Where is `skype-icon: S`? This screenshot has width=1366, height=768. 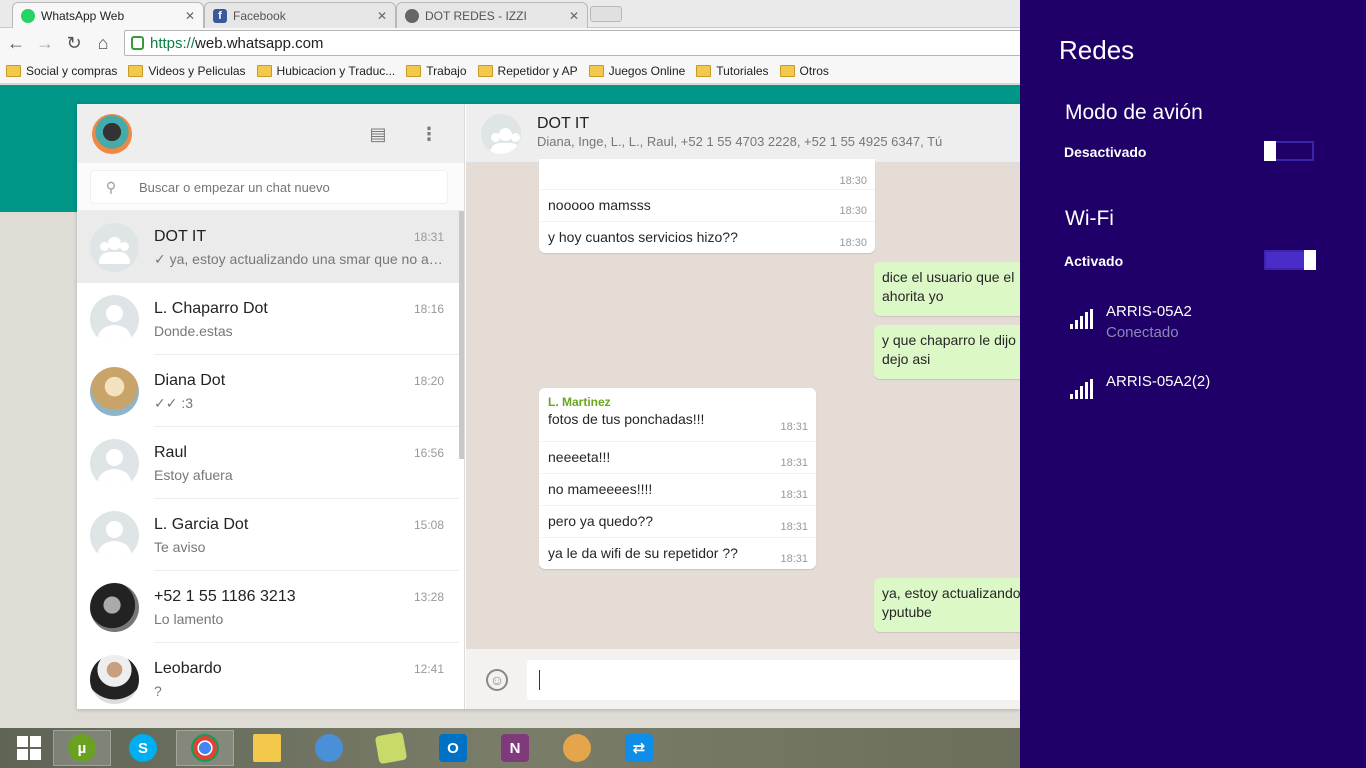 skype-icon: S is located at coordinates (143, 748).